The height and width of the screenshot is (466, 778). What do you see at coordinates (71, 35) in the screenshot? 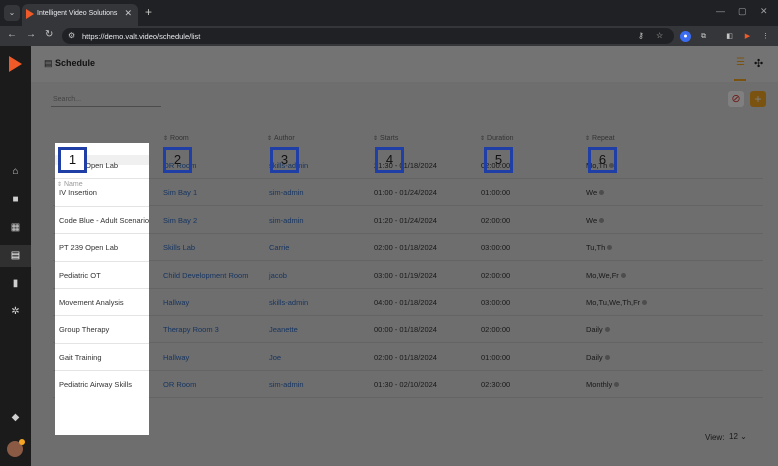
I see `site-settings-icon: ⚙` at bounding box center [71, 35].